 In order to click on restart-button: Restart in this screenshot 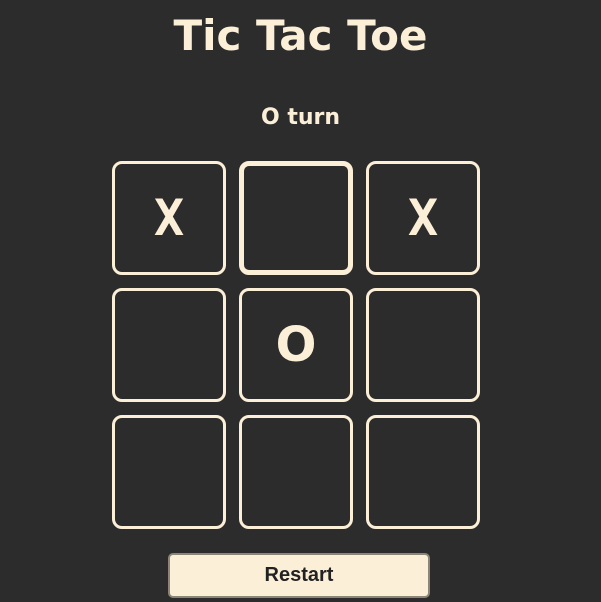, I will do `click(299, 575)`.